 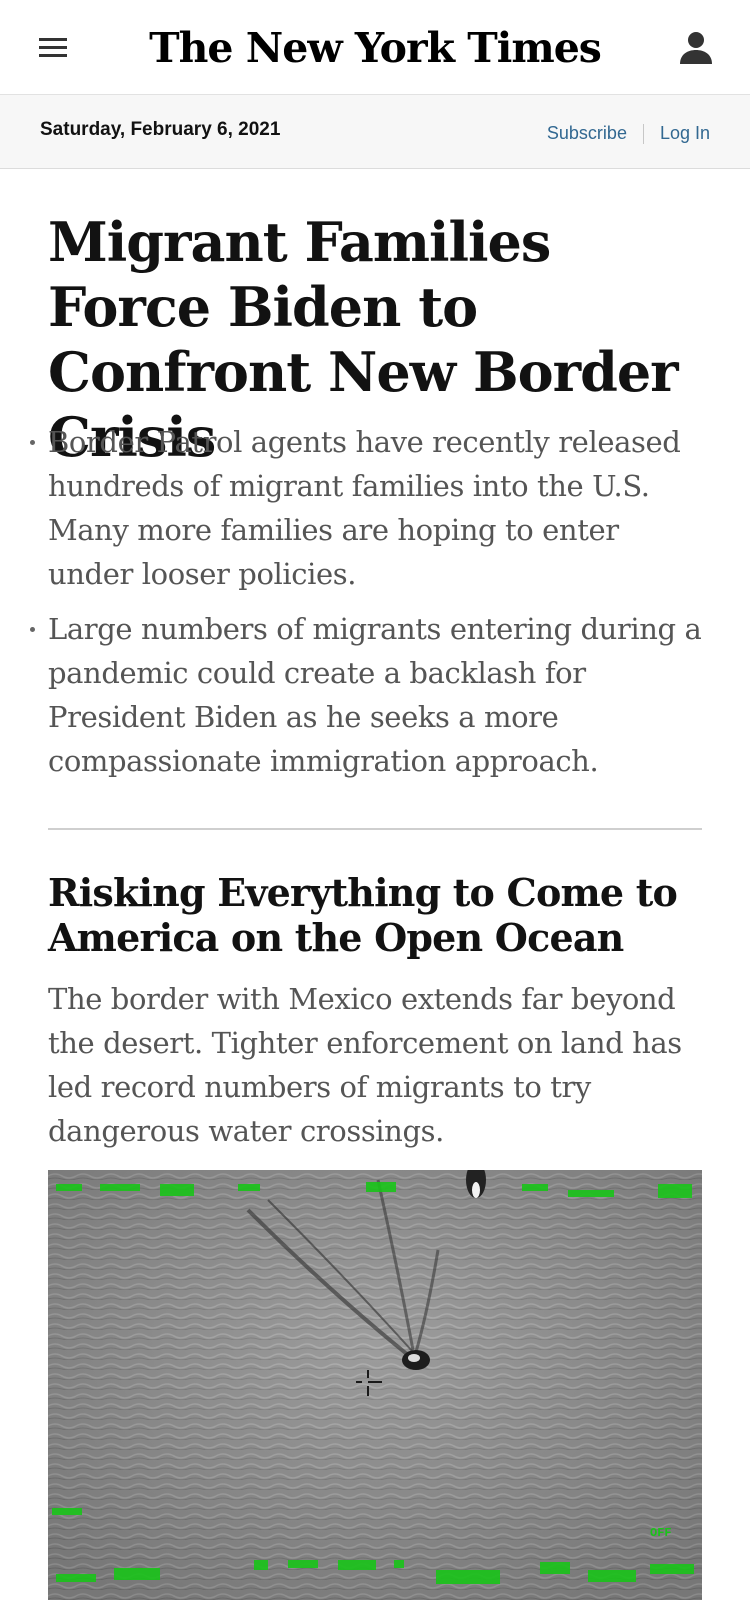 What do you see at coordinates (696, 48) in the screenshot?
I see `user-account-icon` at bounding box center [696, 48].